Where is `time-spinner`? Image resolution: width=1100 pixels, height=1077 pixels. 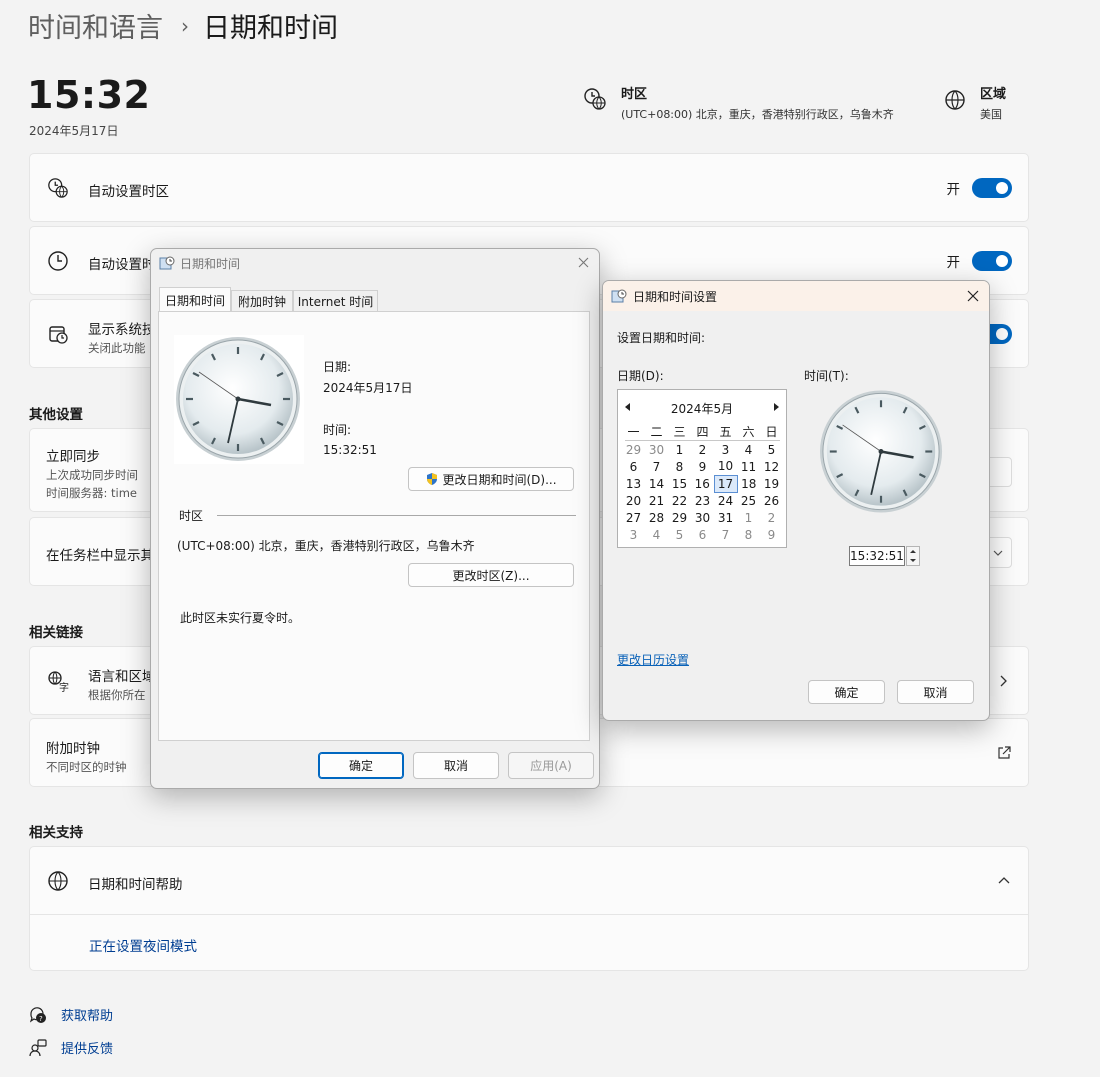
time-spinner is located at coordinates (913, 556).